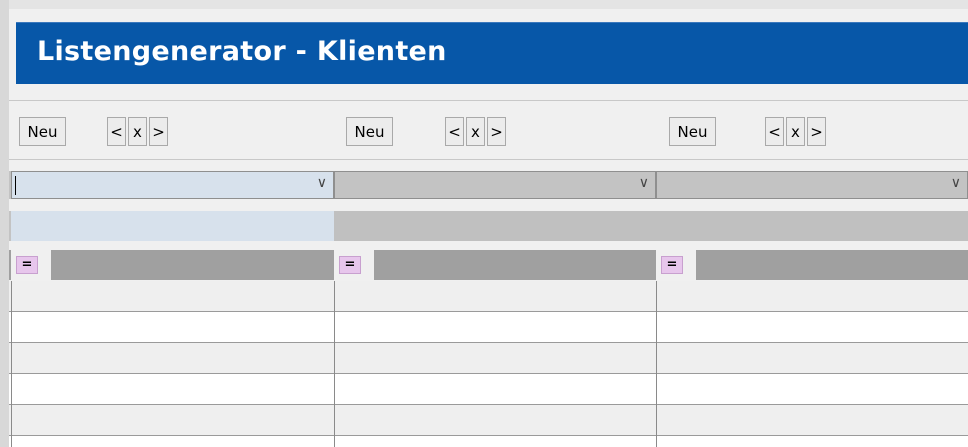  Describe the element at coordinates (369, 131) in the screenshot. I see `new-button-col2: Neu` at that location.